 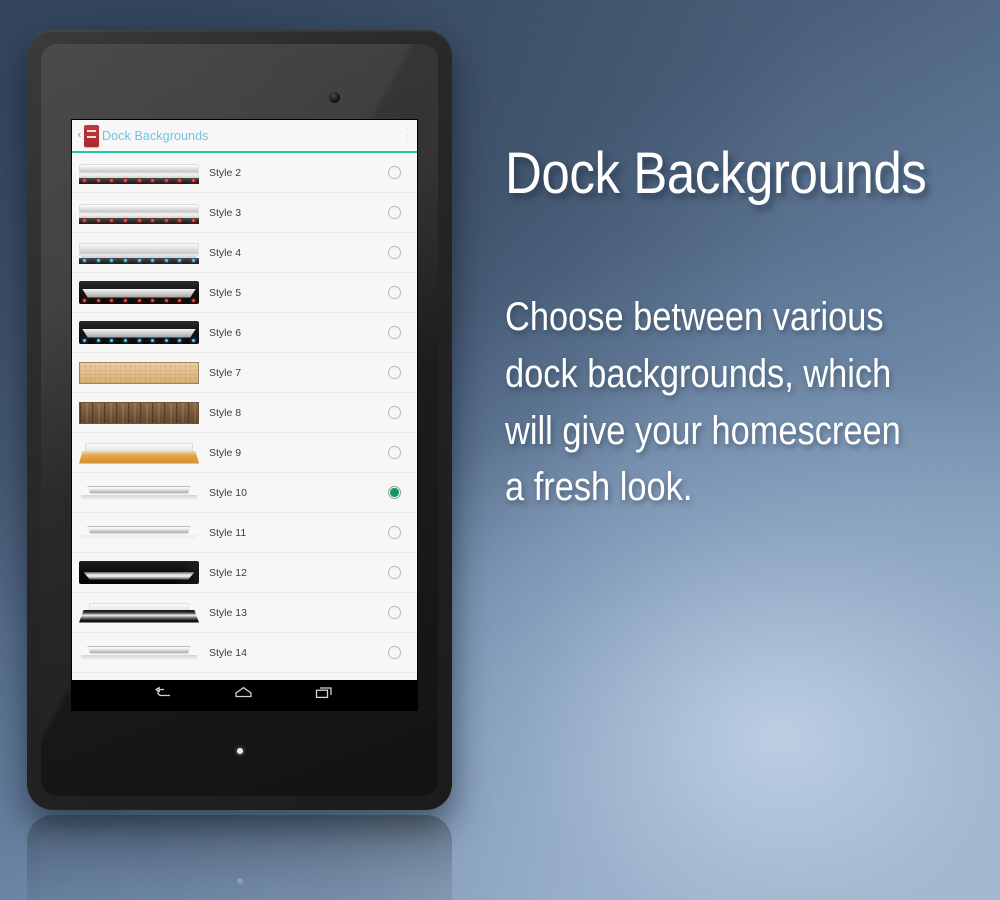 What do you see at coordinates (239, 751) in the screenshot?
I see `notification-led-icon` at bounding box center [239, 751].